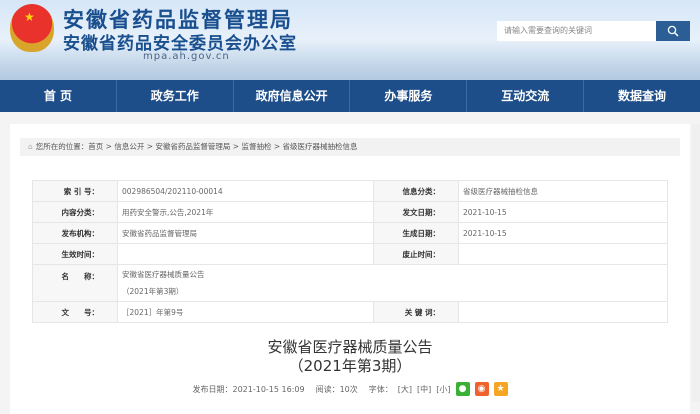  What do you see at coordinates (409, 96) in the screenshot?
I see `nav-services: 办事服务` at bounding box center [409, 96].